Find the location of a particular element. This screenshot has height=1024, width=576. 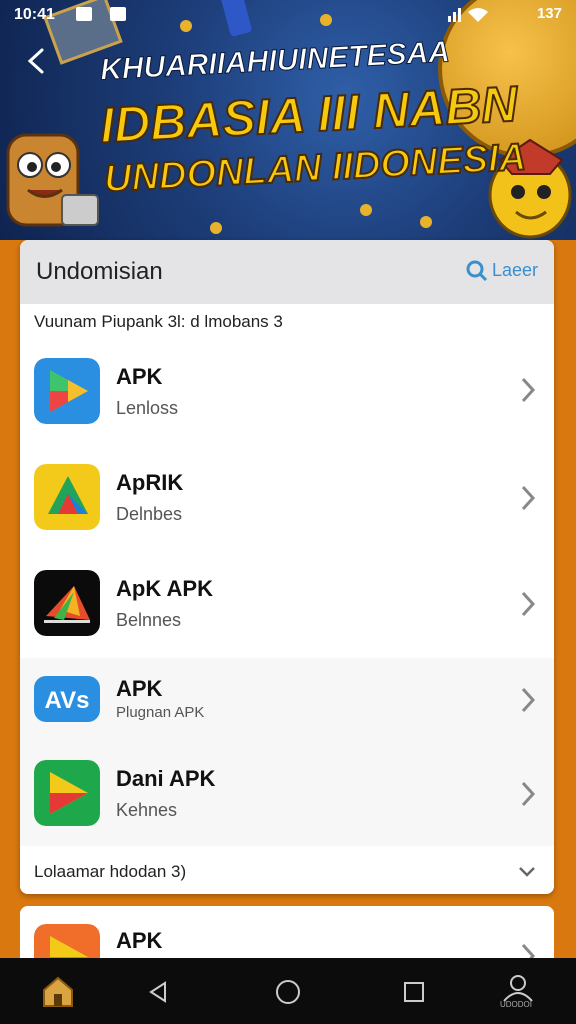

home-icon is located at coordinates (58, 991).